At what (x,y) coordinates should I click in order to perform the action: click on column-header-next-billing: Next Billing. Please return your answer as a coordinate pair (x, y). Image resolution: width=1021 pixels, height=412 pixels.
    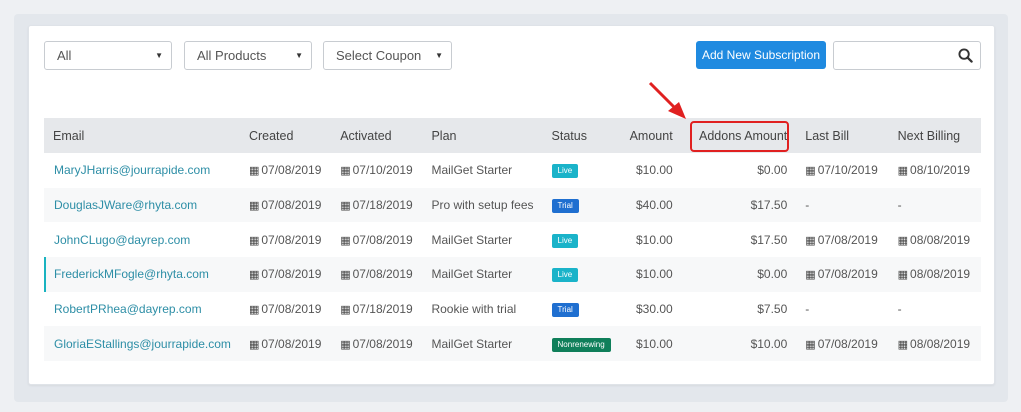
    Looking at the image, I should click on (935, 135).